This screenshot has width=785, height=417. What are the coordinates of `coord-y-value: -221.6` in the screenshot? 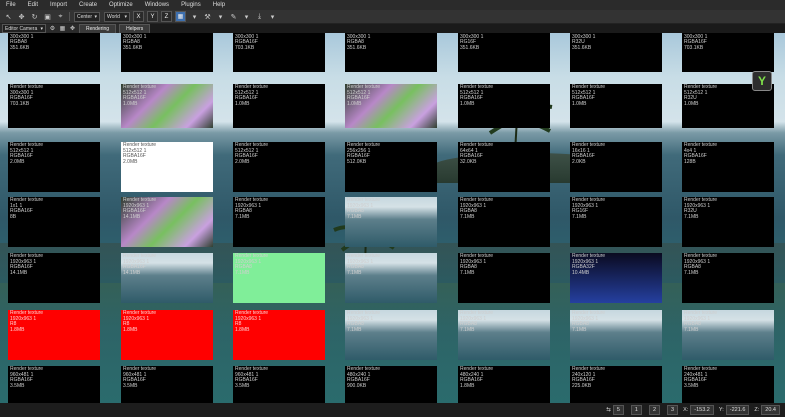 It's located at (737, 410).